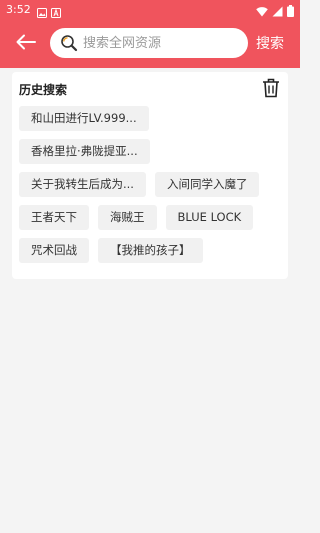  I want to click on tag-row: 咒术回战 【我推的孩子】, so click(150, 250).